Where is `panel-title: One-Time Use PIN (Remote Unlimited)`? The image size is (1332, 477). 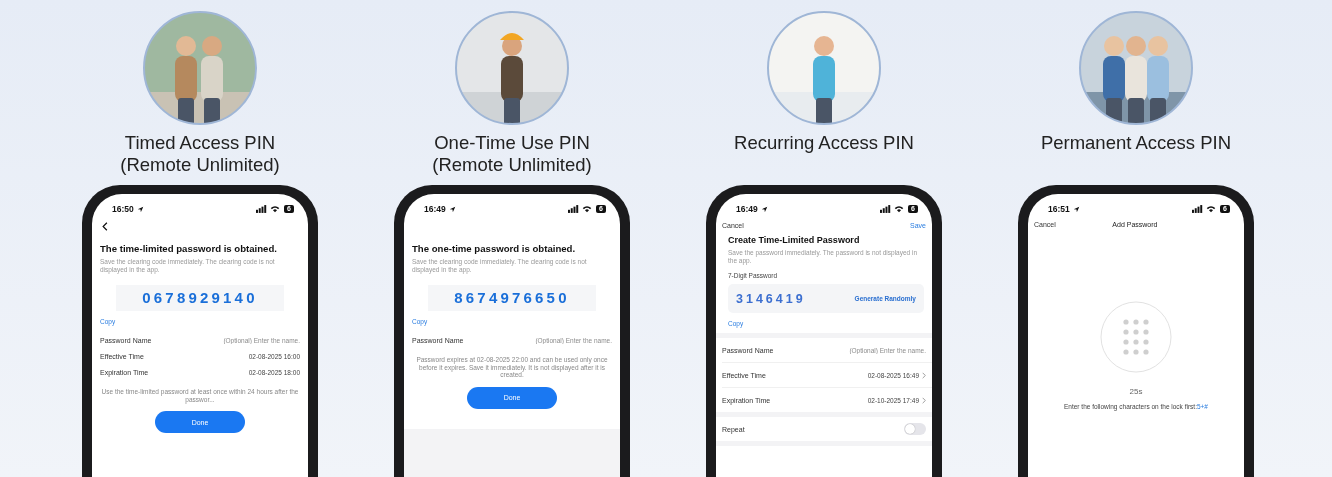 panel-title: One-Time Use PIN (Remote Unlimited) is located at coordinates (512, 154).